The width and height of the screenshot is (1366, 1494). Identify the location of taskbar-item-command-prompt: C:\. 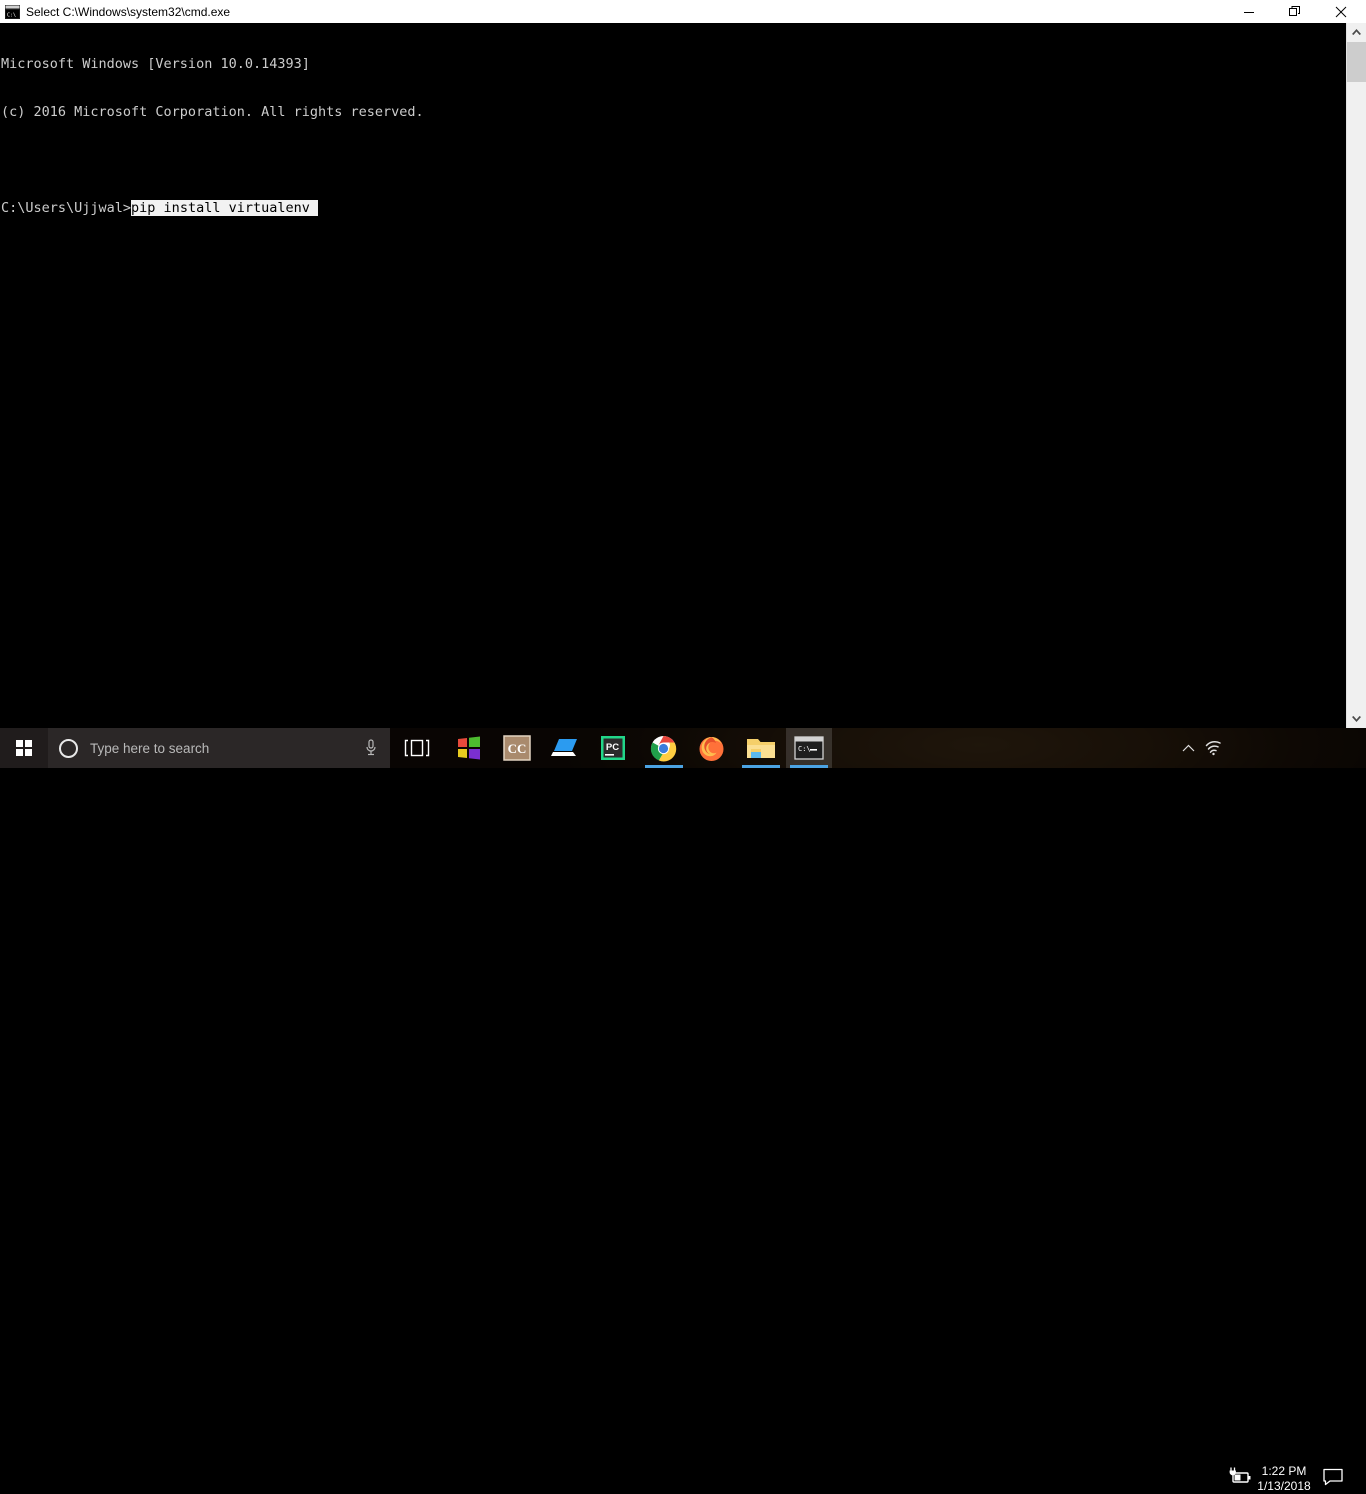
(809, 748).